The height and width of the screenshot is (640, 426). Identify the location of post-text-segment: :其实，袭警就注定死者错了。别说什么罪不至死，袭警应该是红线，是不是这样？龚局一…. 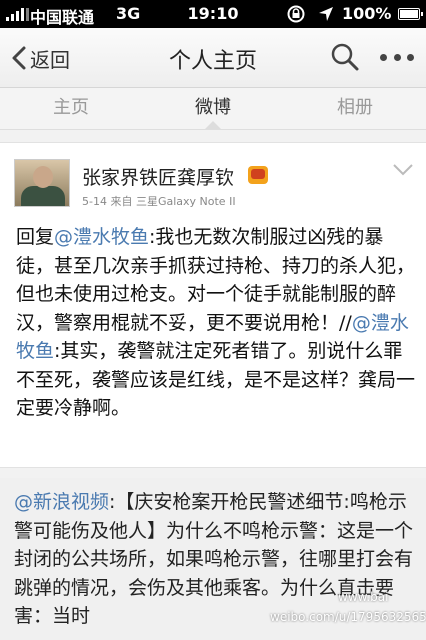
(216, 379).